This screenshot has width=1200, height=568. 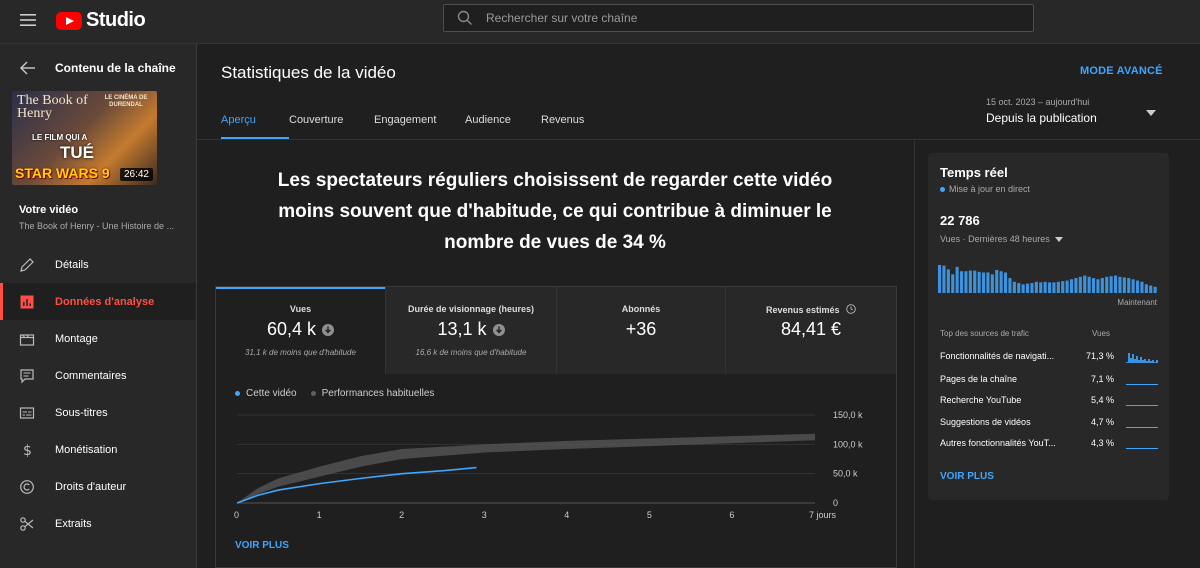 I want to click on sidebar-item-label: Détails, so click(x=72, y=264).